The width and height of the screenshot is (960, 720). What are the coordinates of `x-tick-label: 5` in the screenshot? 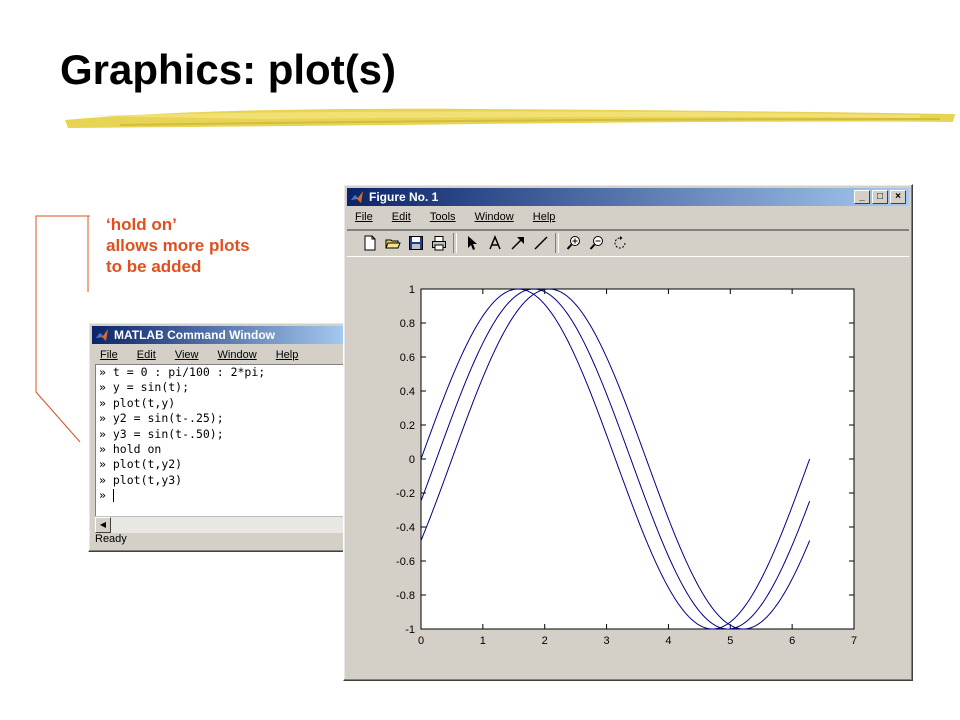 It's located at (730, 641).